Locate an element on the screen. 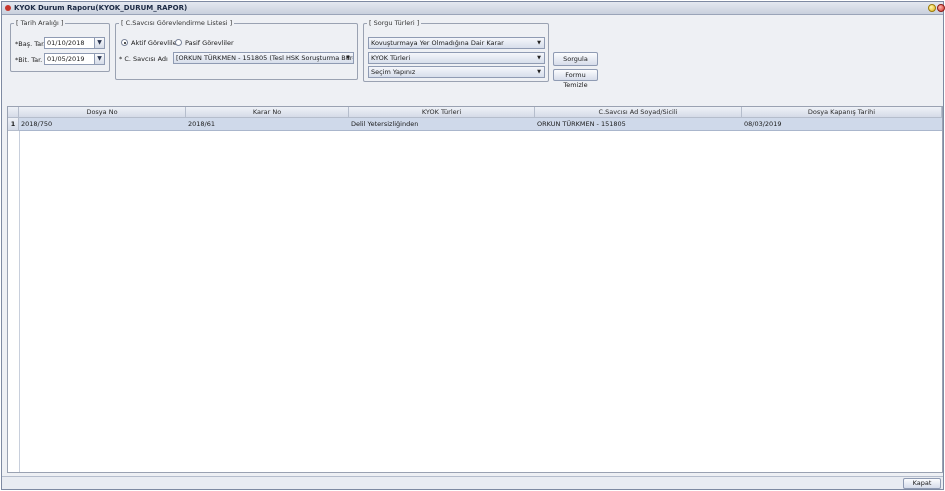  table-cell: 2018/750 is located at coordinates (37, 124).